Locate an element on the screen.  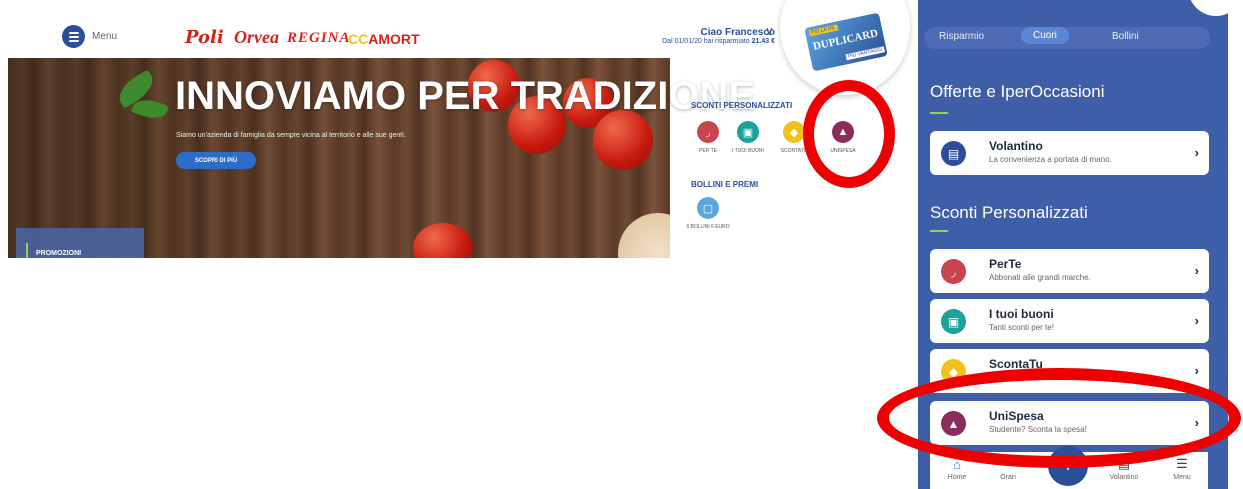
nav-label: Menu is located at coordinates (1182, 477).